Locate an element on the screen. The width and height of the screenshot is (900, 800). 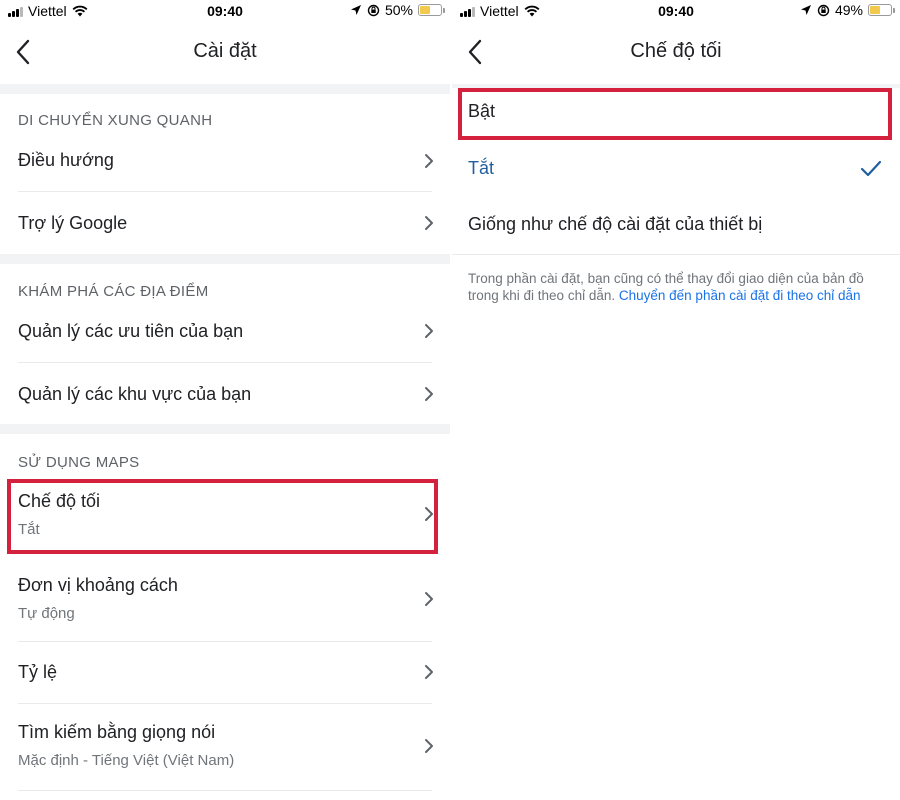
status-right-group: 49% is located at coordinates (847, 10).